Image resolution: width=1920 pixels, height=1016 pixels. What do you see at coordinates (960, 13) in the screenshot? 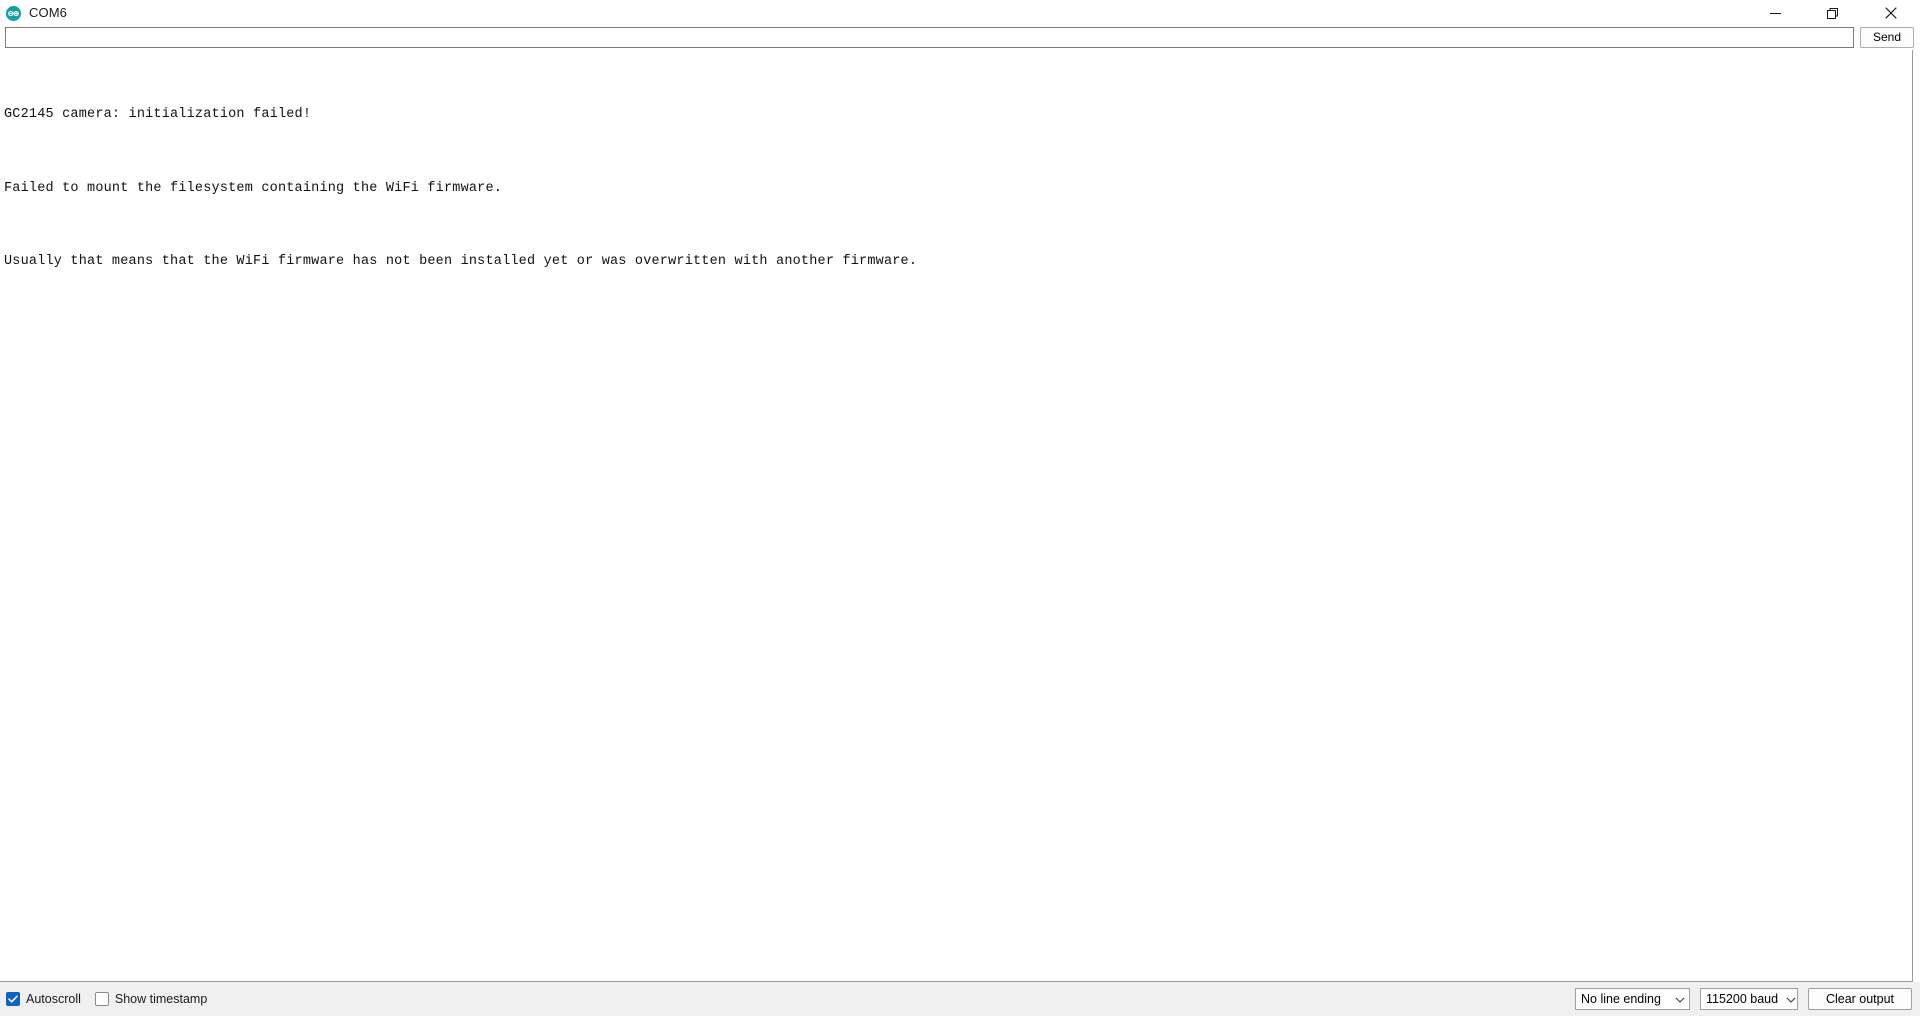
I see `title-bar: COM6` at bounding box center [960, 13].